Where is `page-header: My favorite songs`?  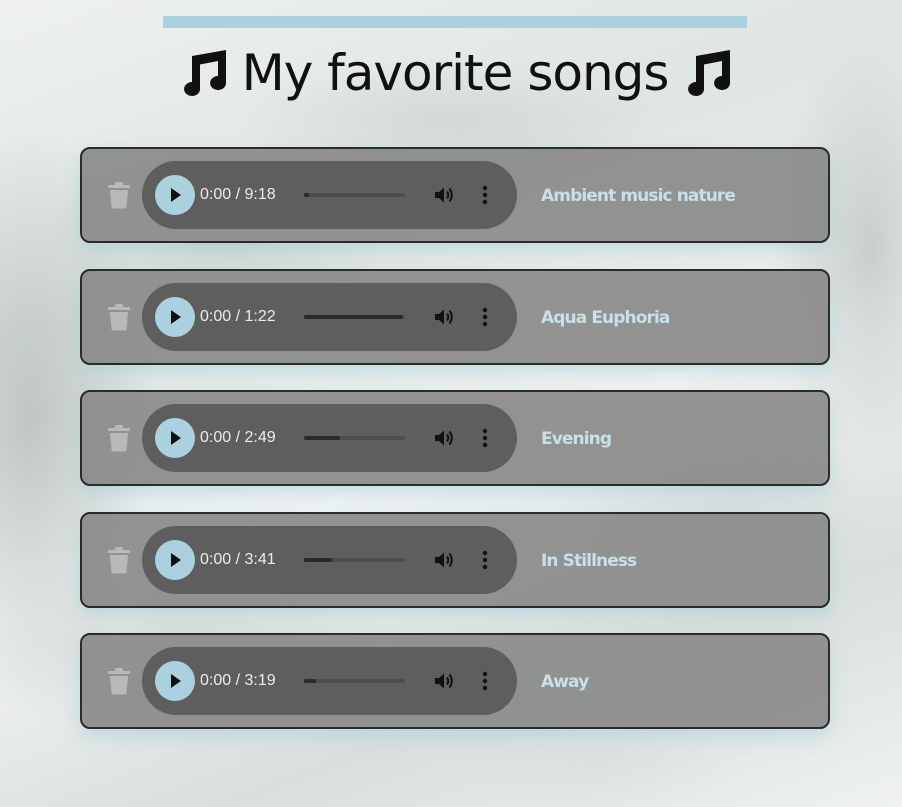
page-header: My favorite songs is located at coordinates (455, 73).